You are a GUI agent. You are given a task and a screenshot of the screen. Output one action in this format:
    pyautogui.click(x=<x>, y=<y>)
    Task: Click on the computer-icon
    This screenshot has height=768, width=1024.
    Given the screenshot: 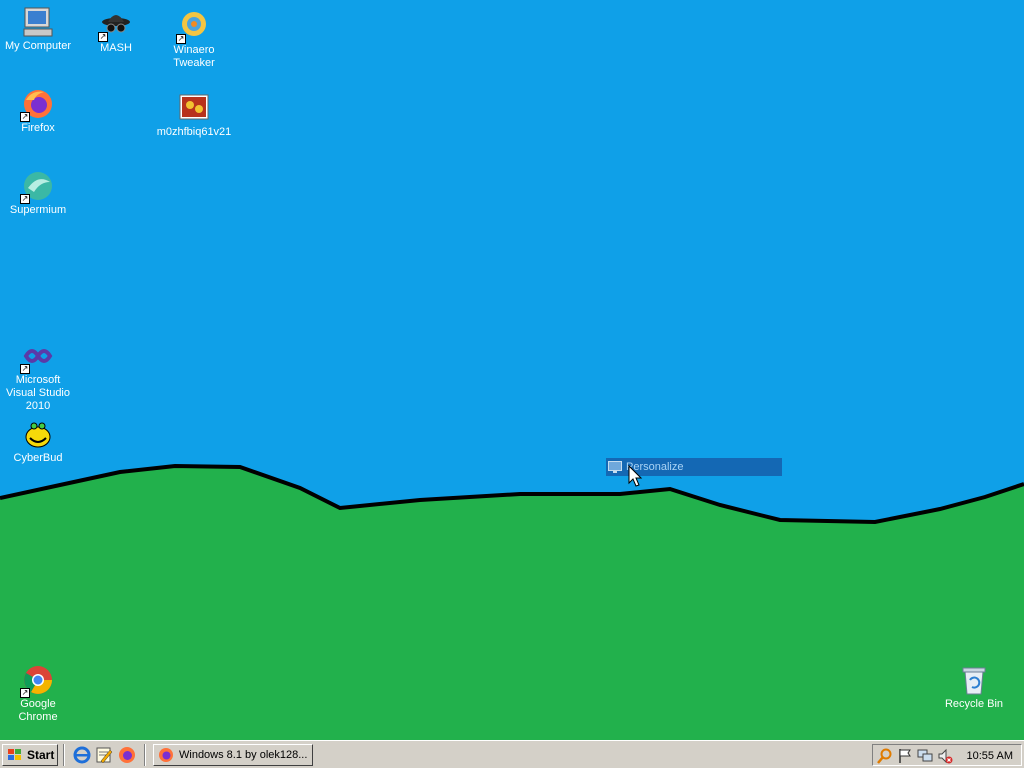 What is the action you would take?
    pyautogui.click(x=38, y=22)
    